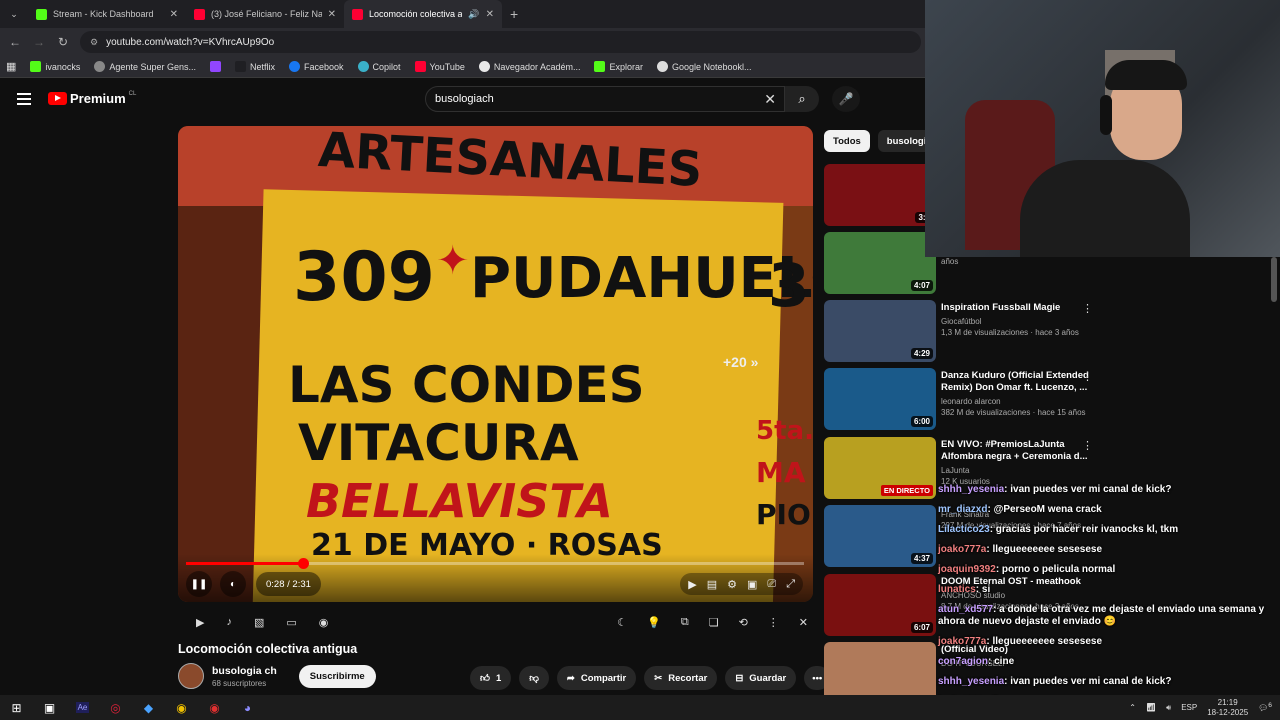 The height and width of the screenshot is (720, 1280). I want to click on site-info-icon: ⚙, so click(94, 42).